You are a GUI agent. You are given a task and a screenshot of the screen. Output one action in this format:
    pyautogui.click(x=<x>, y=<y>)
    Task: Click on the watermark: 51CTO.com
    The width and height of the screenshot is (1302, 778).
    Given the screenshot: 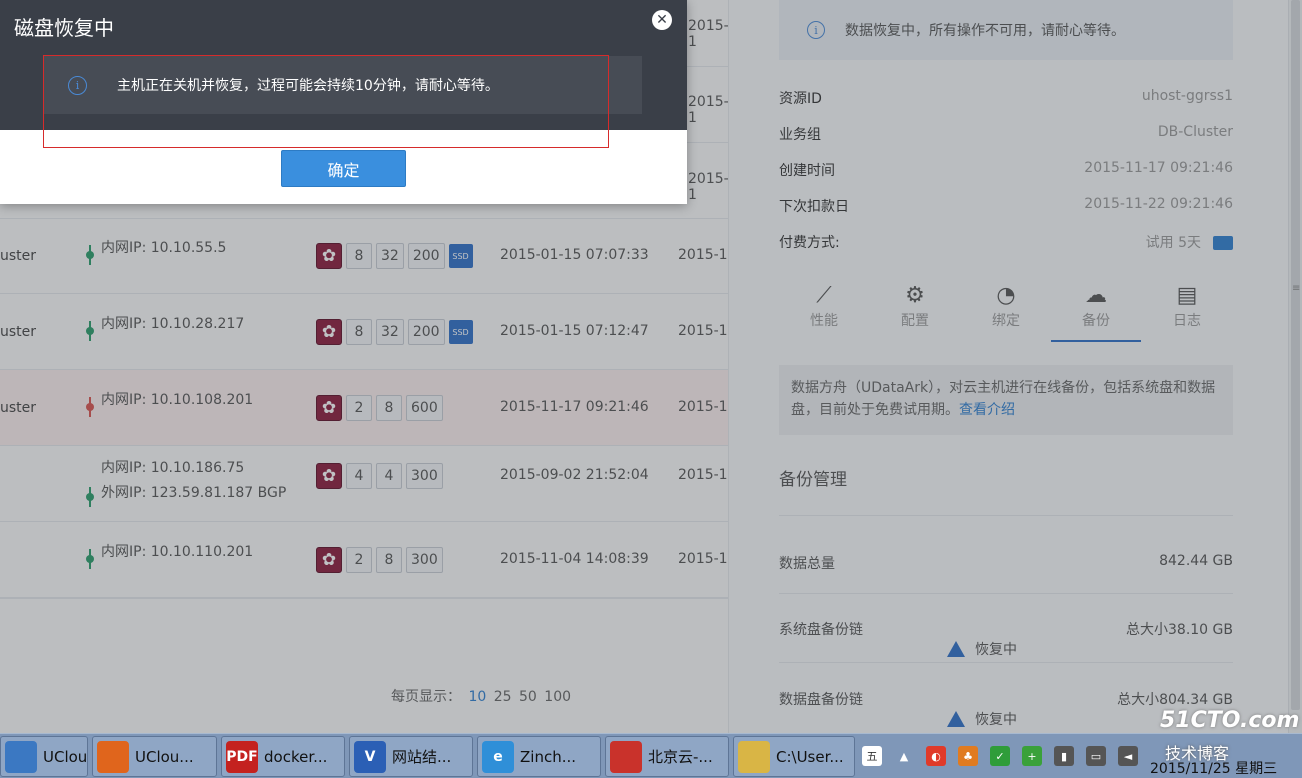 What is the action you would take?
    pyautogui.click(x=1230, y=720)
    